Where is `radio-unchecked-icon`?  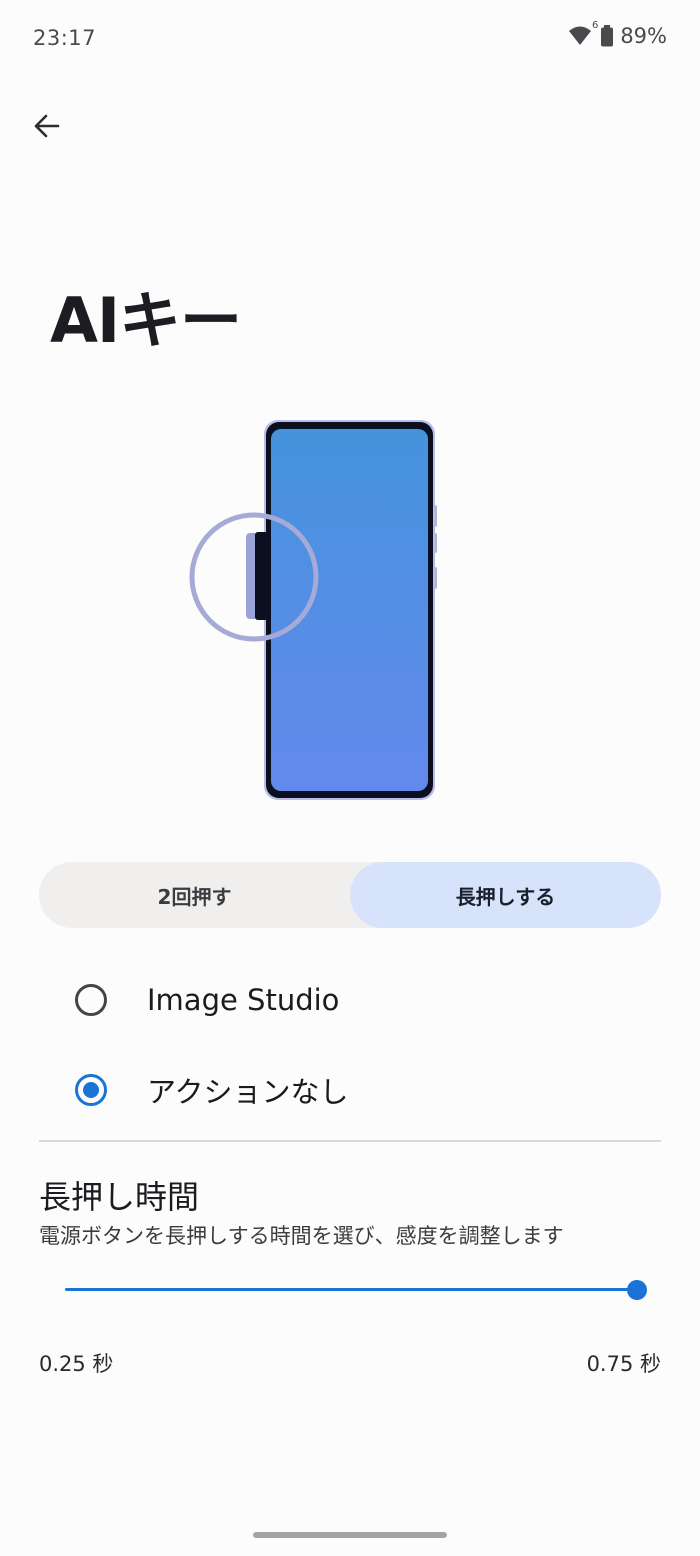
radio-unchecked-icon is located at coordinates (91, 1000).